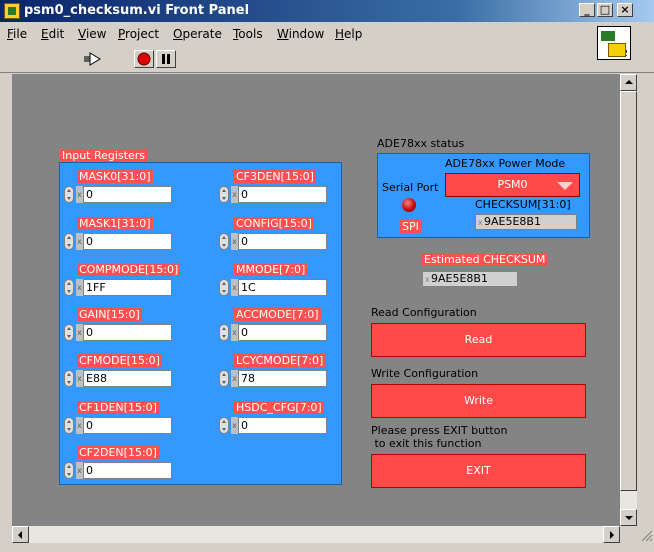 This screenshot has height=552, width=654. I want to click on compmode-control: x 1FF, so click(118, 287).